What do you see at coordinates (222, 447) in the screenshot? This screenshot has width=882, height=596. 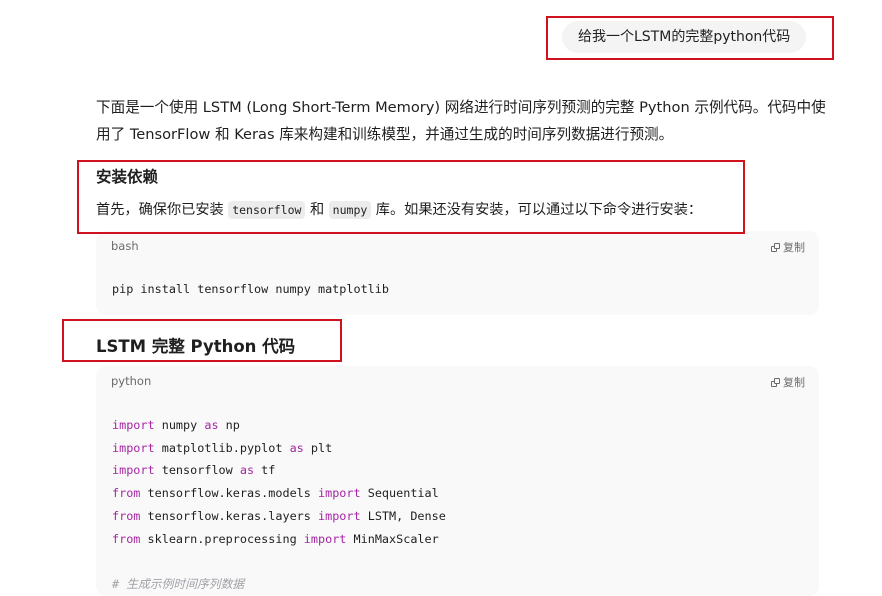 I see `code-token: matplotlib.pyplot` at bounding box center [222, 447].